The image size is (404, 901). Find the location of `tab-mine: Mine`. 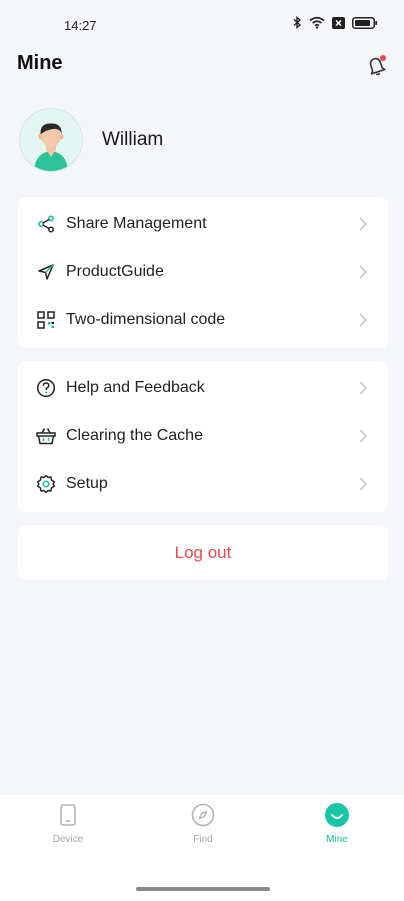

tab-mine: Mine is located at coordinates (337, 823).